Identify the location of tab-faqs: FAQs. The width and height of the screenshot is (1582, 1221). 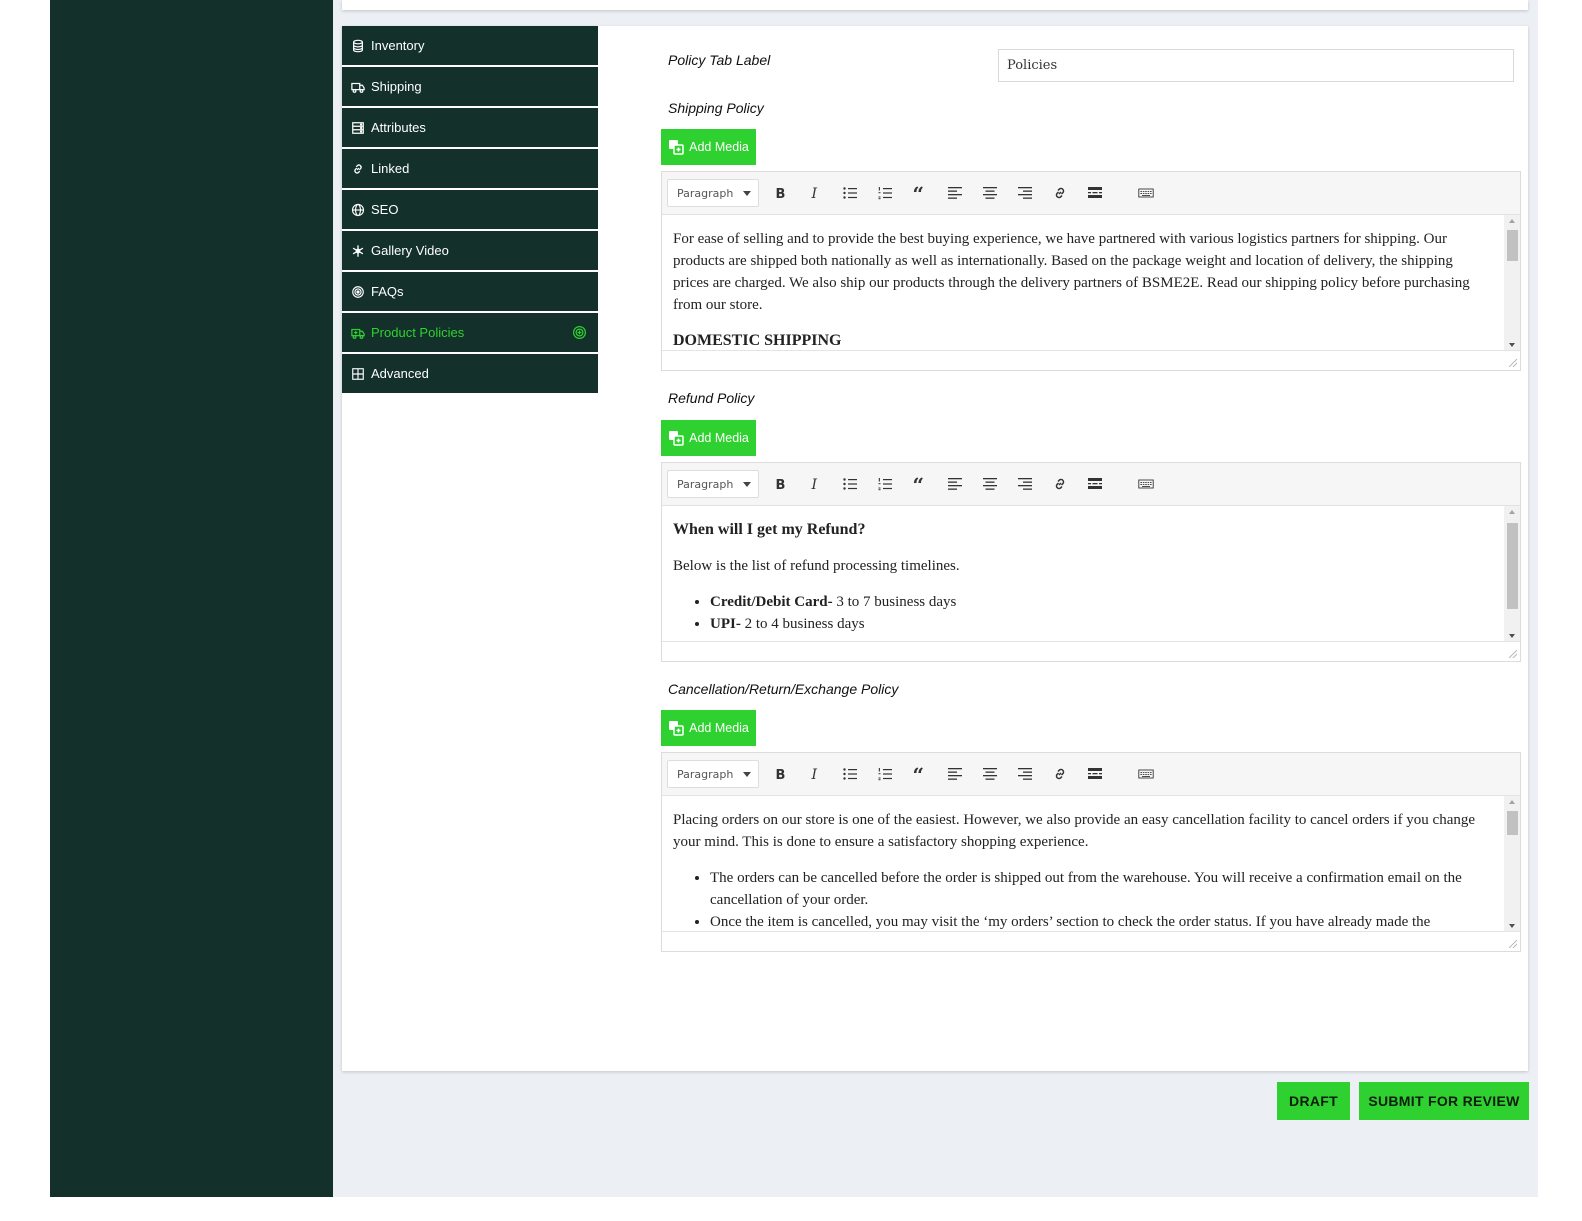
(470, 291).